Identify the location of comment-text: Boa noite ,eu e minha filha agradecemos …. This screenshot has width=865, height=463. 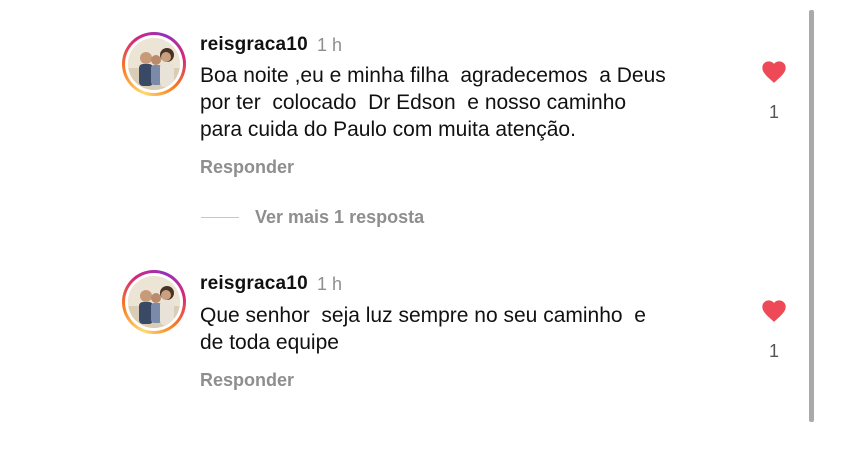
(433, 102).